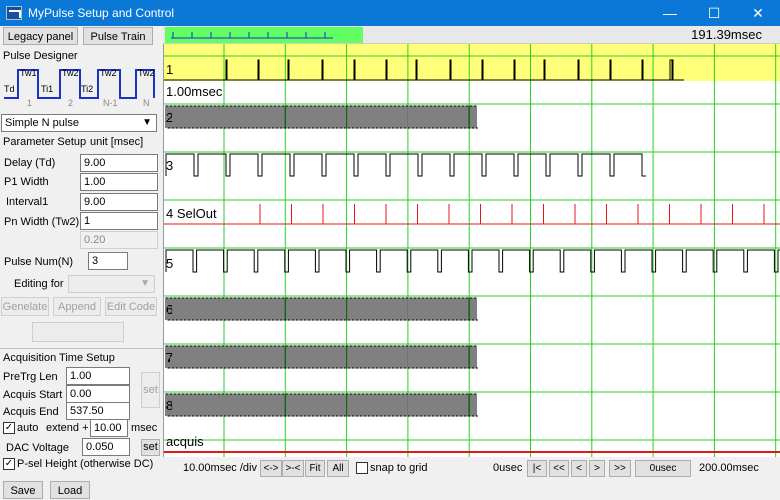 This screenshot has height=500, width=780. What do you see at coordinates (321, 309) in the screenshot?
I see `channel-6-trace` at bounding box center [321, 309].